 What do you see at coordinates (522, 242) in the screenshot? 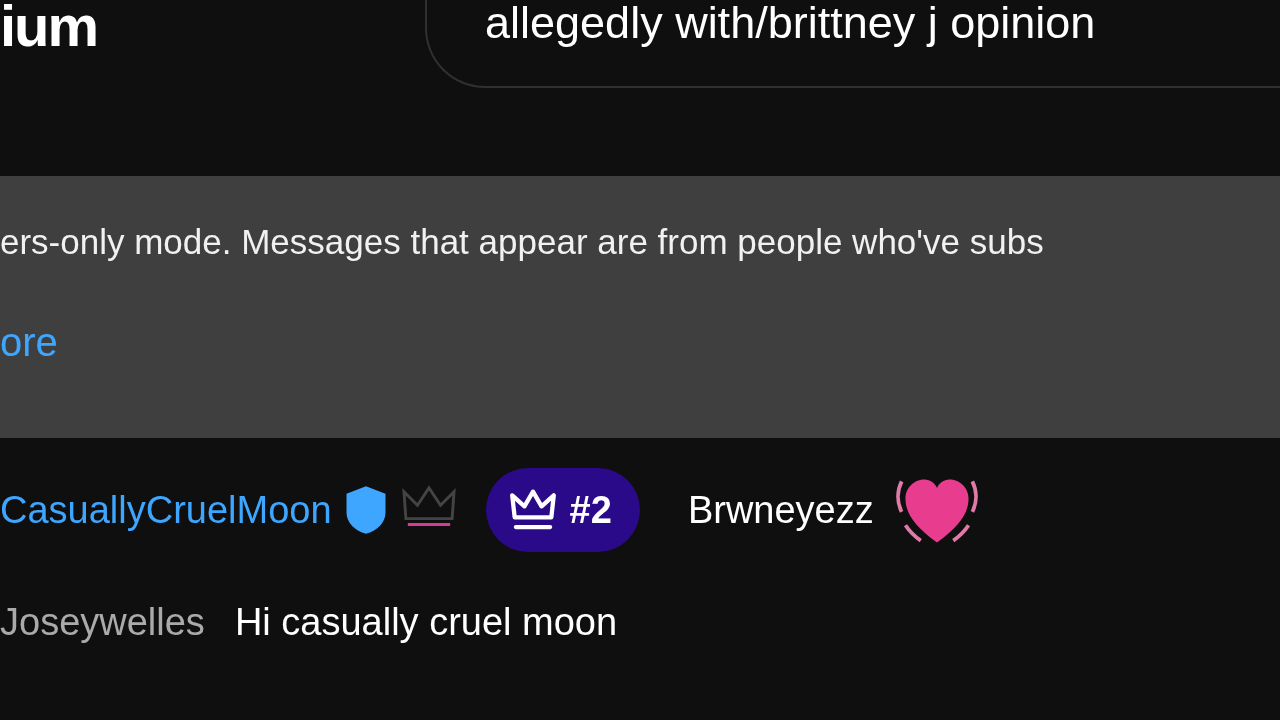
I see `notice-text: ers-only mode. Messages that appear are from people who've subs` at bounding box center [522, 242].